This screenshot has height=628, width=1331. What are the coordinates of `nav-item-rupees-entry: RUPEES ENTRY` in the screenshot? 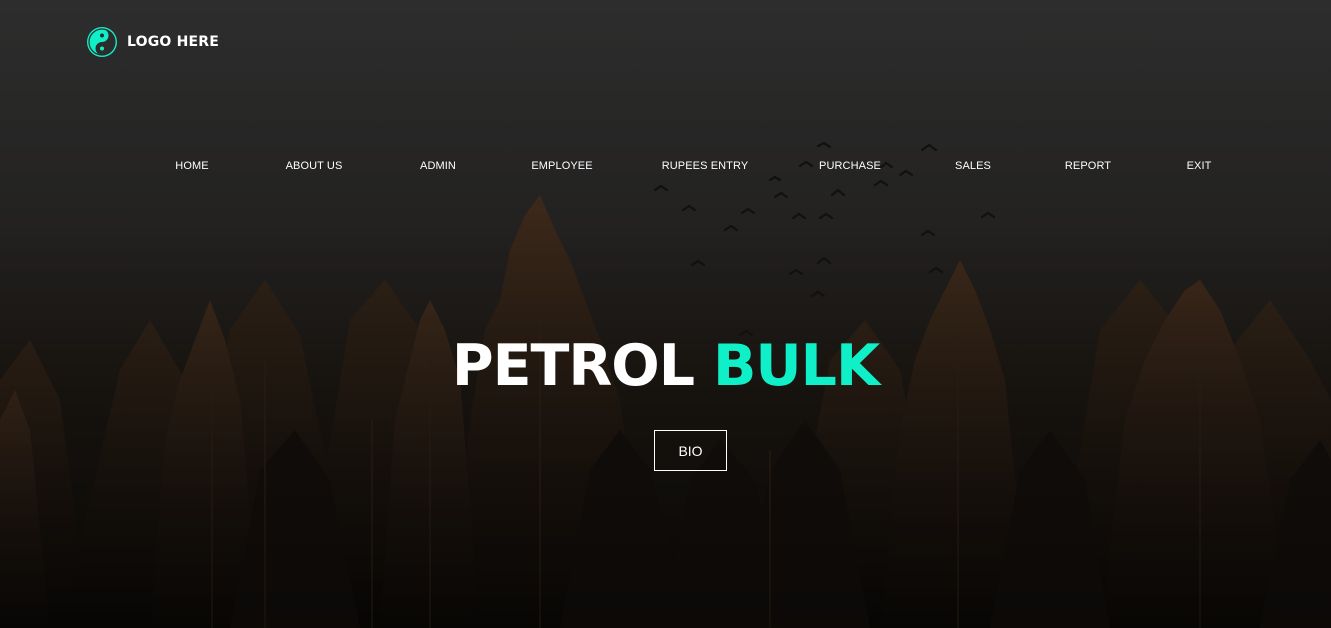 It's located at (705, 166).